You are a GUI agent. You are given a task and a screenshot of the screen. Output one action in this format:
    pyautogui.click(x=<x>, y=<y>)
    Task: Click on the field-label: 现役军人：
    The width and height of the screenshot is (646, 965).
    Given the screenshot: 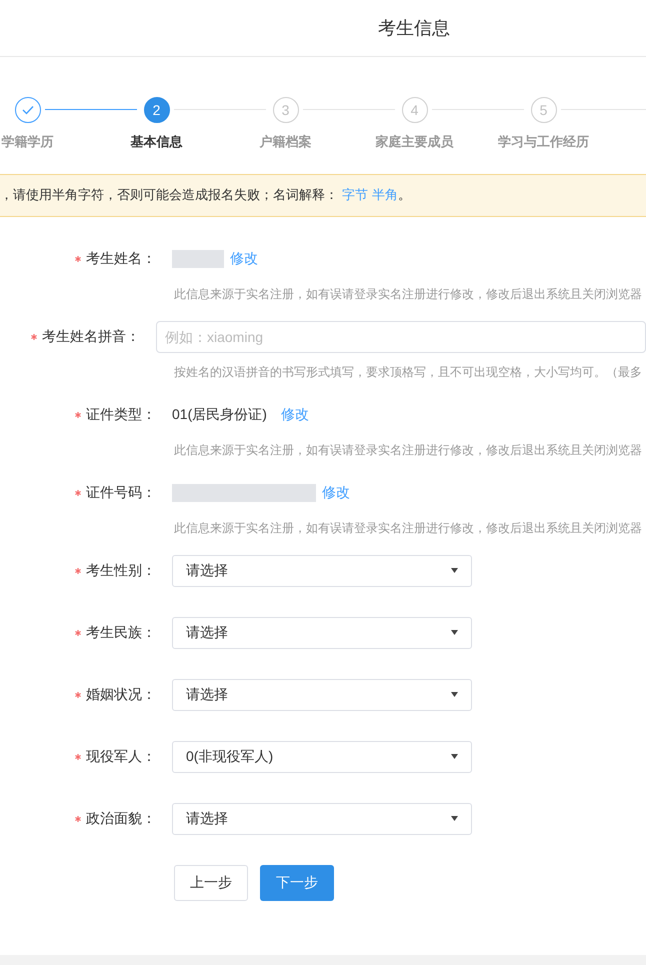 What is the action you would take?
    pyautogui.click(x=121, y=756)
    